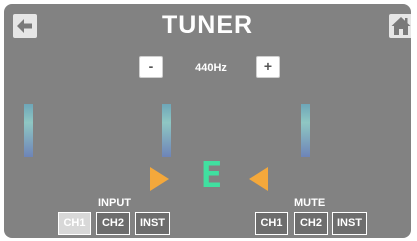 The height and width of the screenshot is (241, 417). What do you see at coordinates (166, 130) in the screenshot?
I see `tuning-meter-center` at bounding box center [166, 130].